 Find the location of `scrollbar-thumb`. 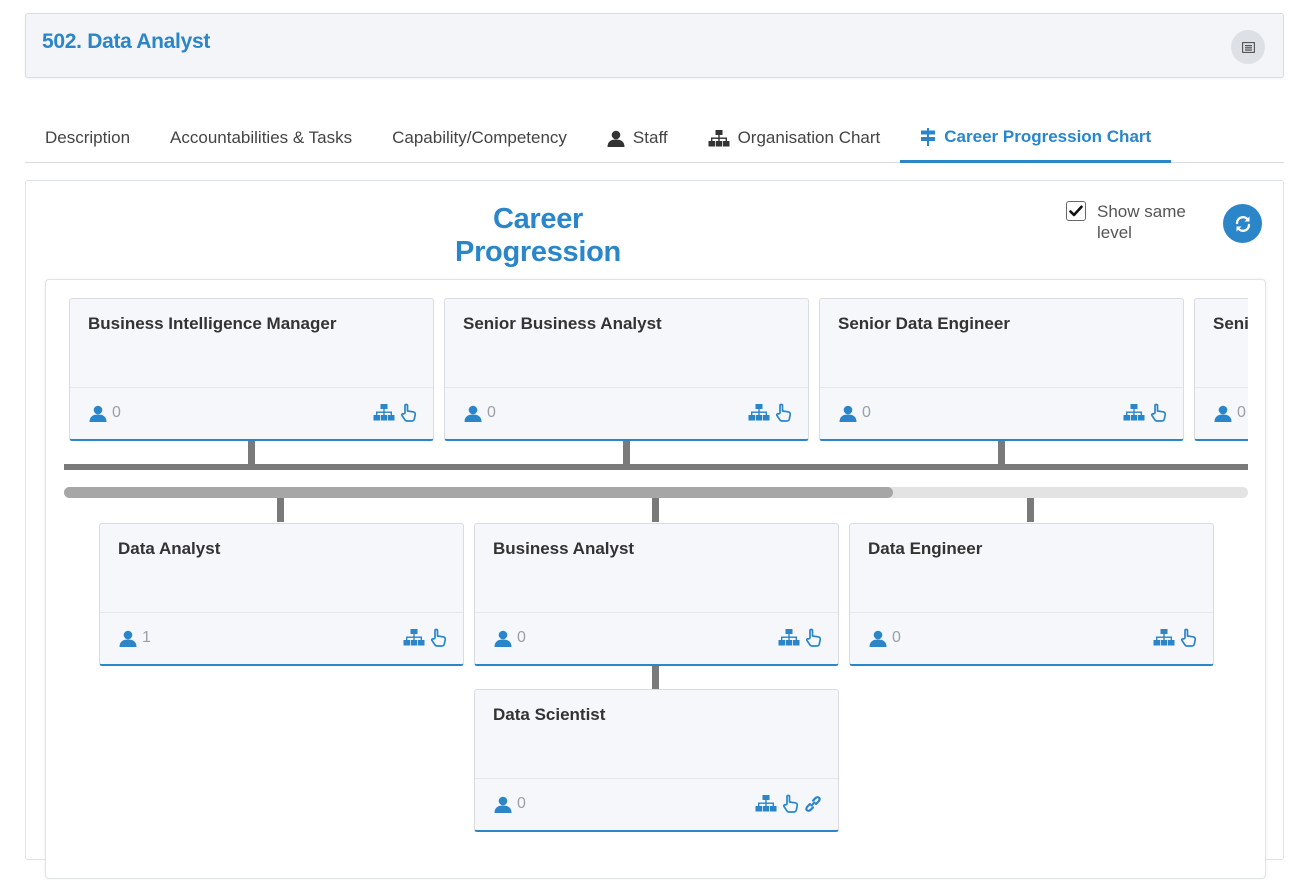

scrollbar-thumb is located at coordinates (478, 492).